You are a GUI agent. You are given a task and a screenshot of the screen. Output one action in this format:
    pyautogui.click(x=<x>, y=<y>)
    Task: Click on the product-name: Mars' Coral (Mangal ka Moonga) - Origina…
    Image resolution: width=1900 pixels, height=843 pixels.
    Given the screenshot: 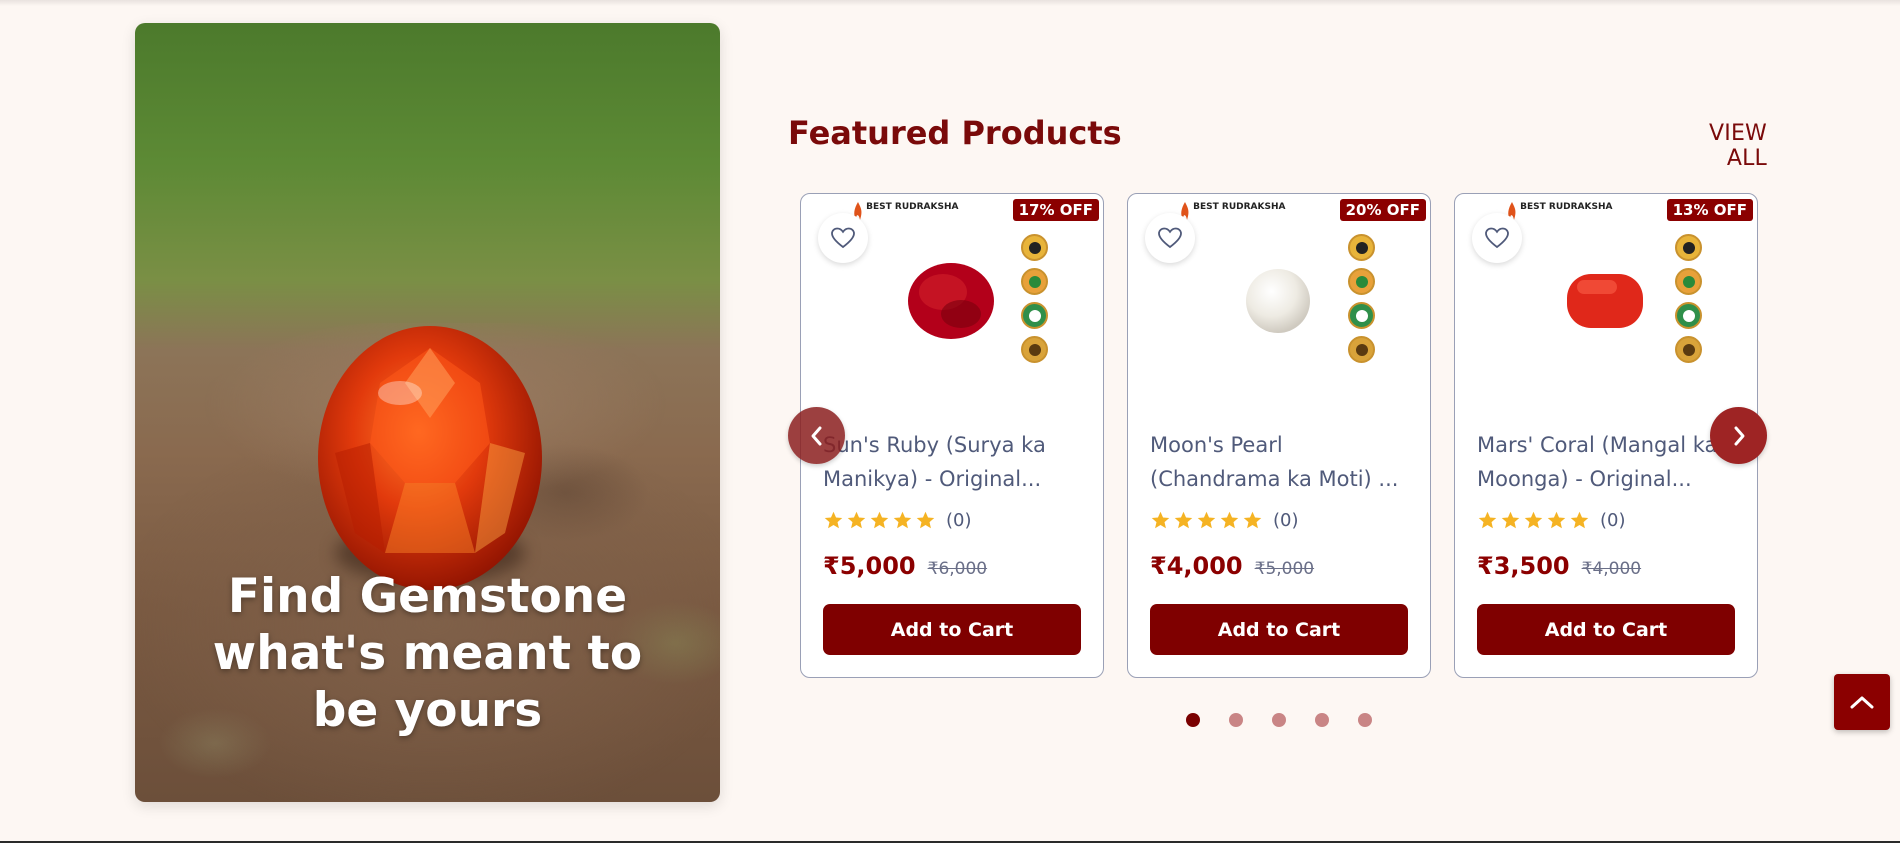 What is the action you would take?
    pyautogui.click(x=1609, y=462)
    